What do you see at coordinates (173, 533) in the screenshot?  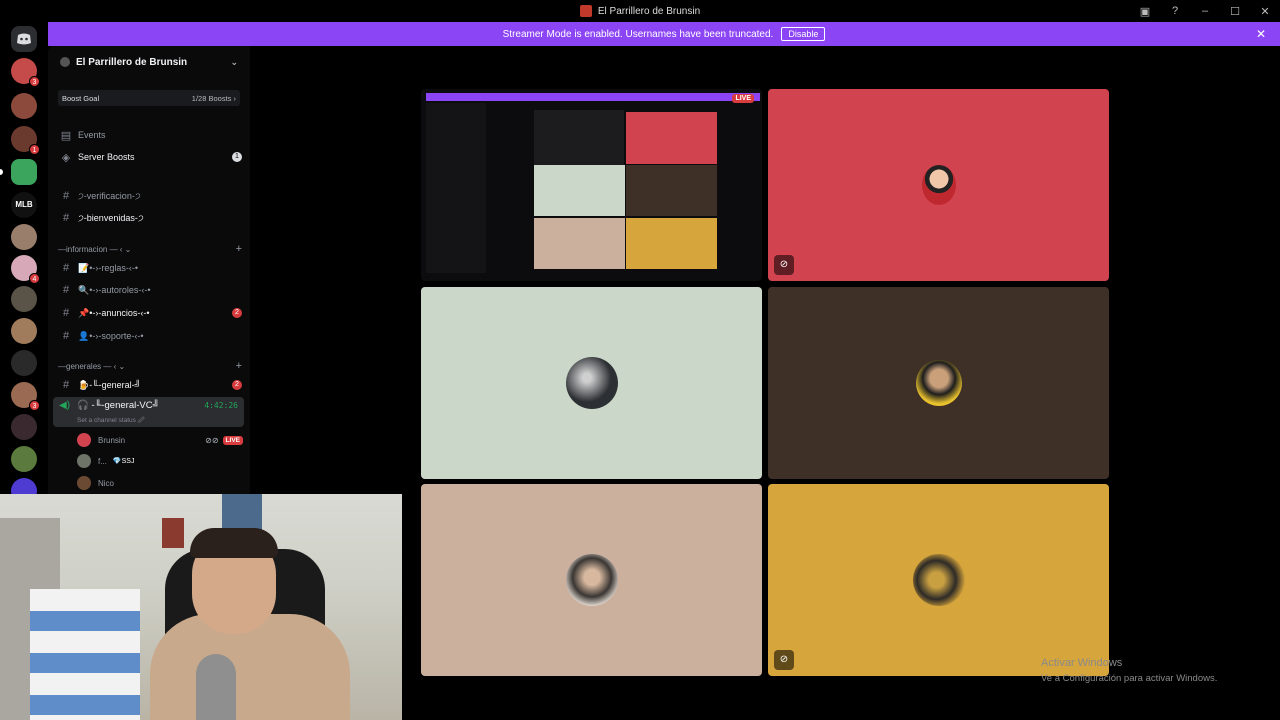 I see `poster` at bounding box center [173, 533].